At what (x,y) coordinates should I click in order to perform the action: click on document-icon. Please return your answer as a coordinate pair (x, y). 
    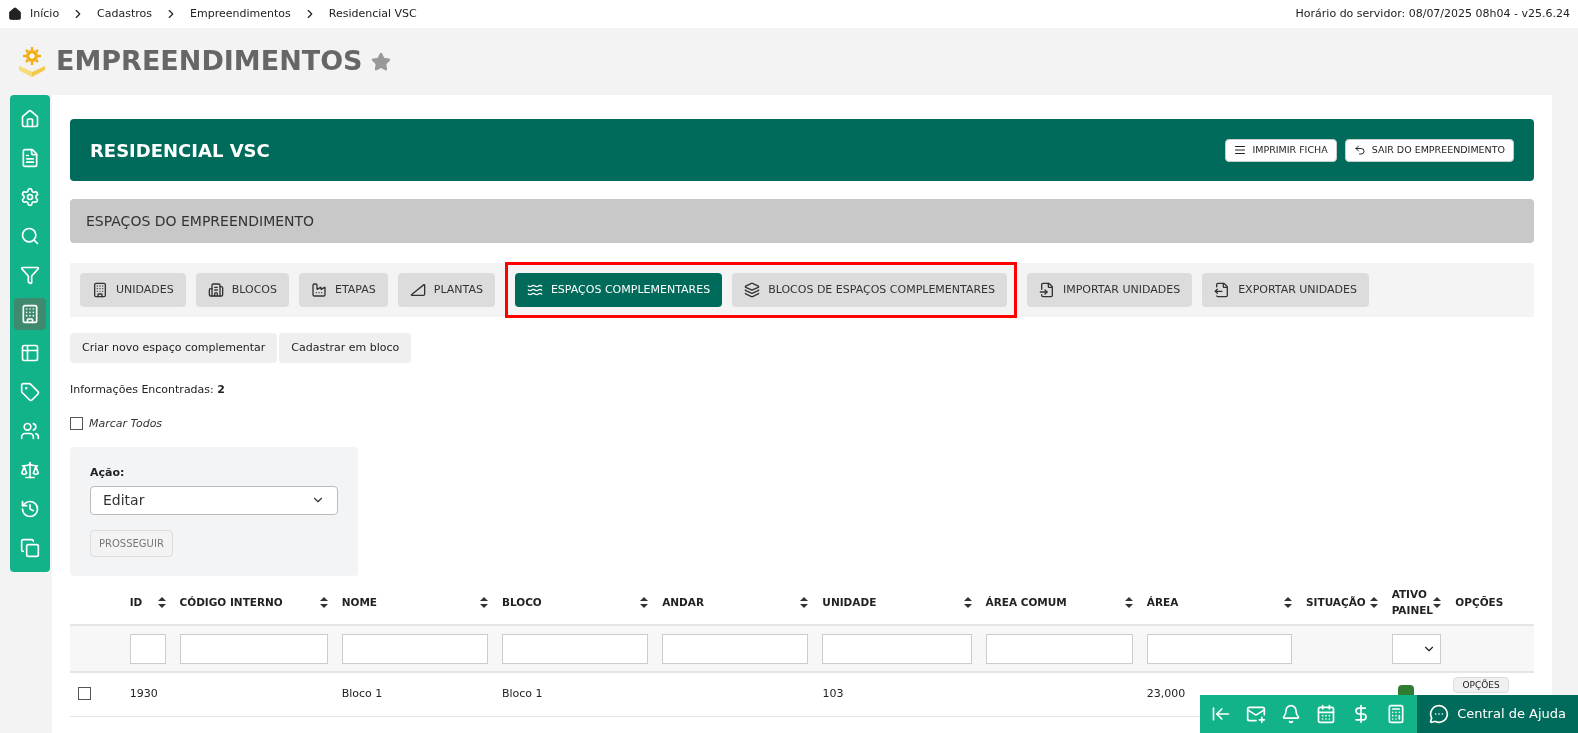
    Looking at the image, I should click on (30, 158).